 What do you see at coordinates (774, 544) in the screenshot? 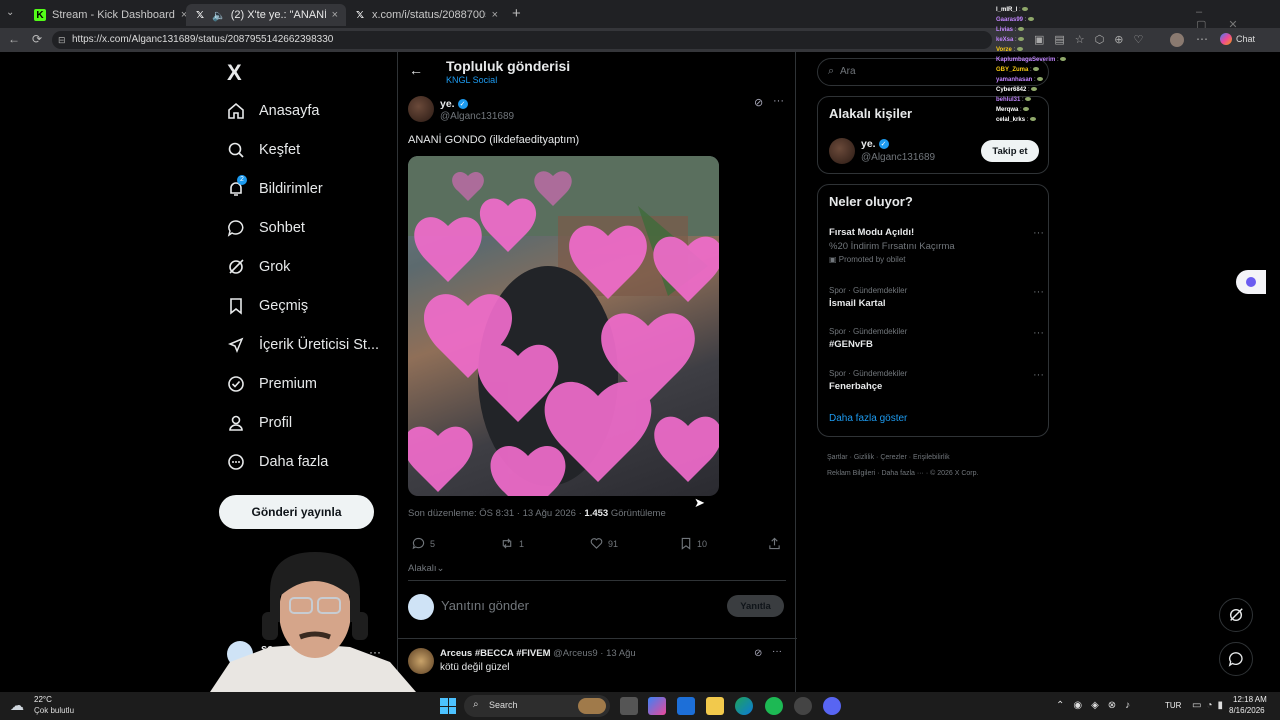
I see `share-button` at bounding box center [774, 544].